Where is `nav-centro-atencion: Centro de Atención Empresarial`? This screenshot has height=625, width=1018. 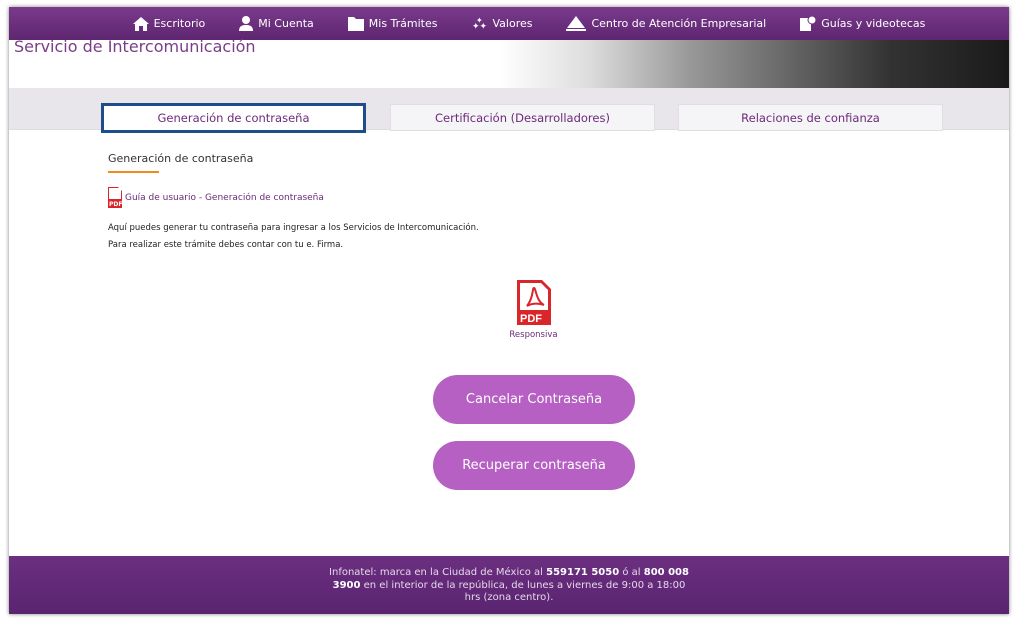
nav-centro-atencion: Centro de Atención Empresarial is located at coordinates (666, 23).